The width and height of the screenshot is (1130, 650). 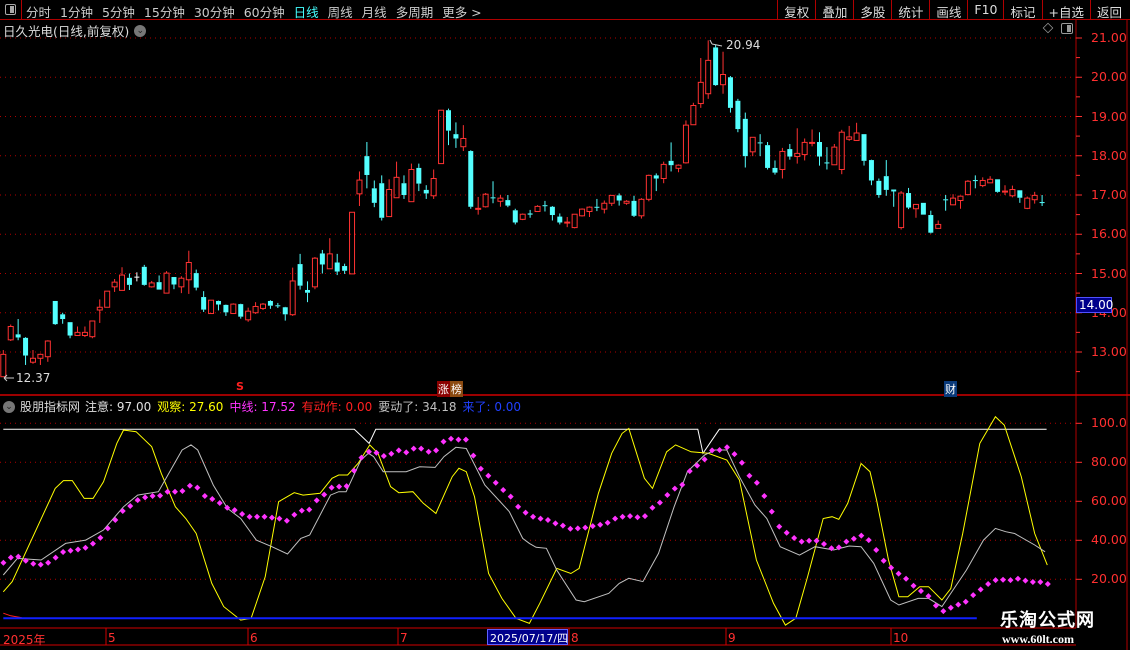 I want to click on finance-badge: 财, so click(x=950, y=389).